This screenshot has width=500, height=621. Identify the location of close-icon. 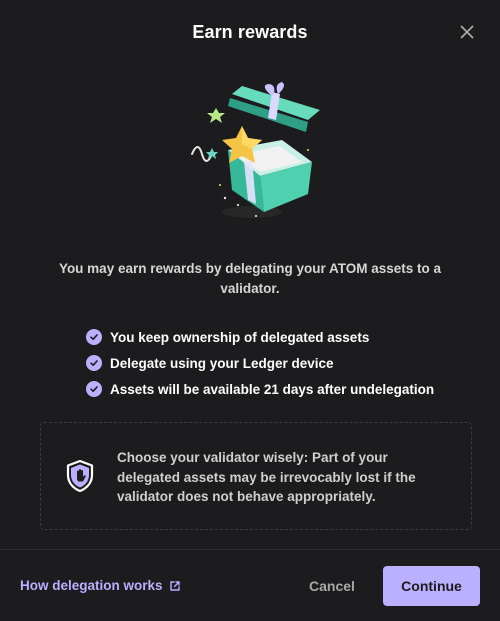
(467, 32).